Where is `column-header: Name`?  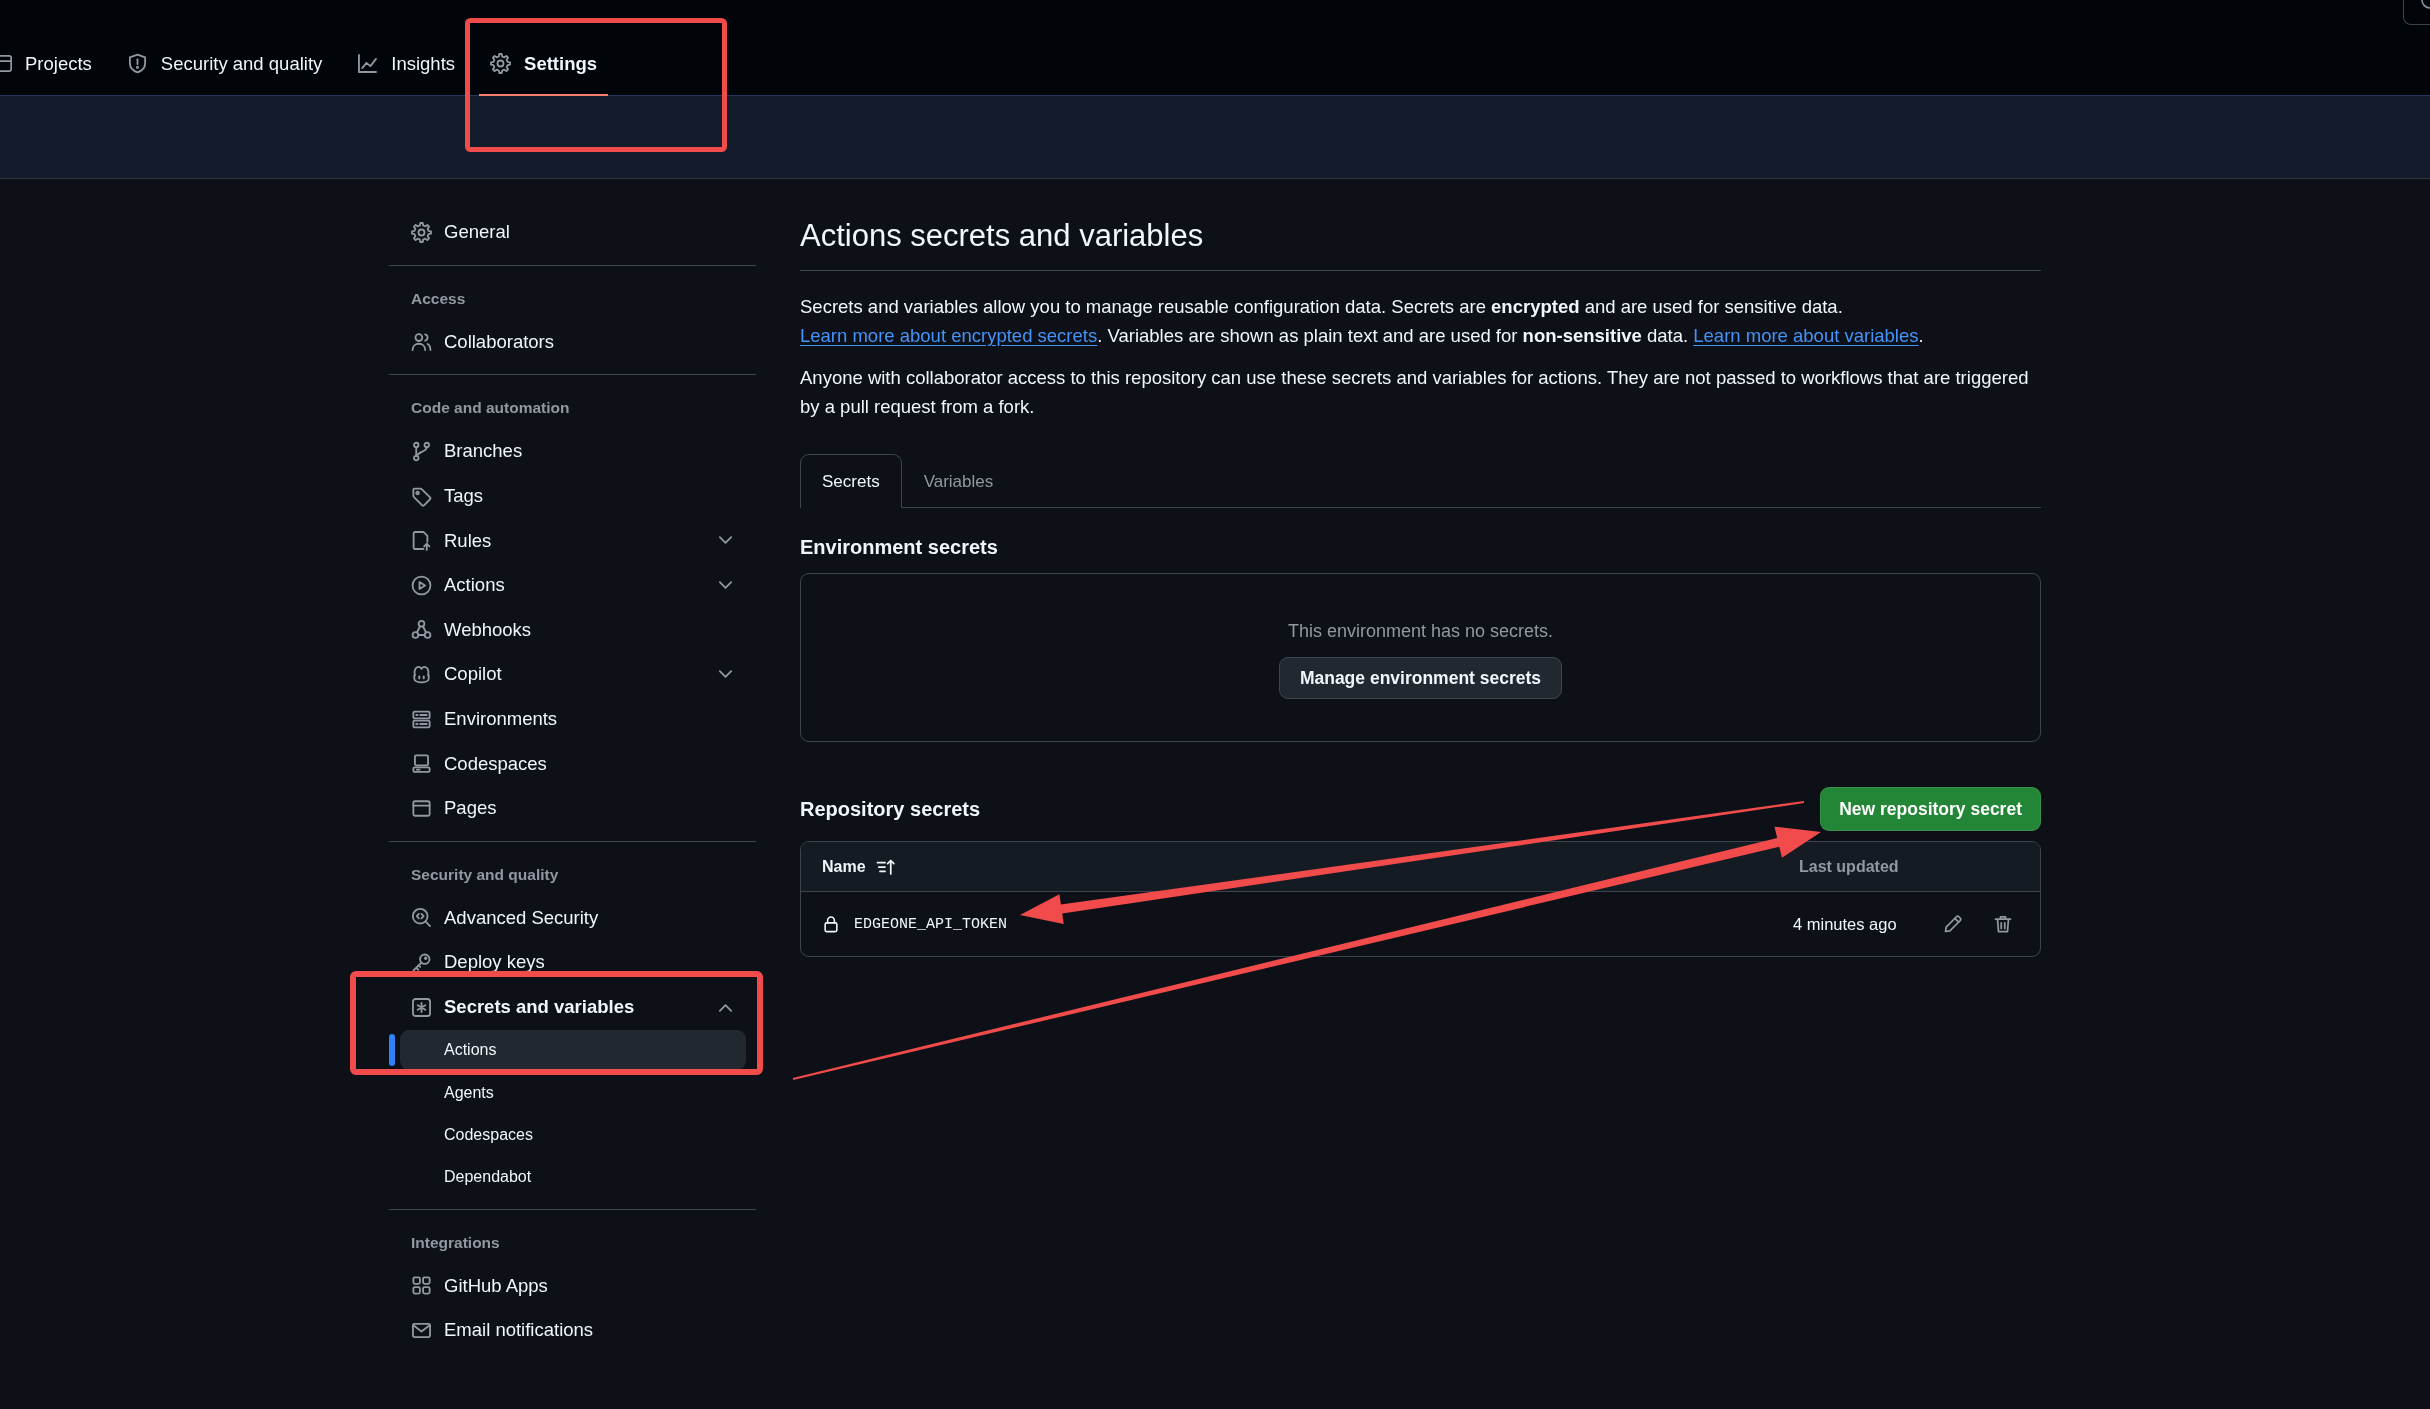 column-header: Name is located at coordinates (859, 866).